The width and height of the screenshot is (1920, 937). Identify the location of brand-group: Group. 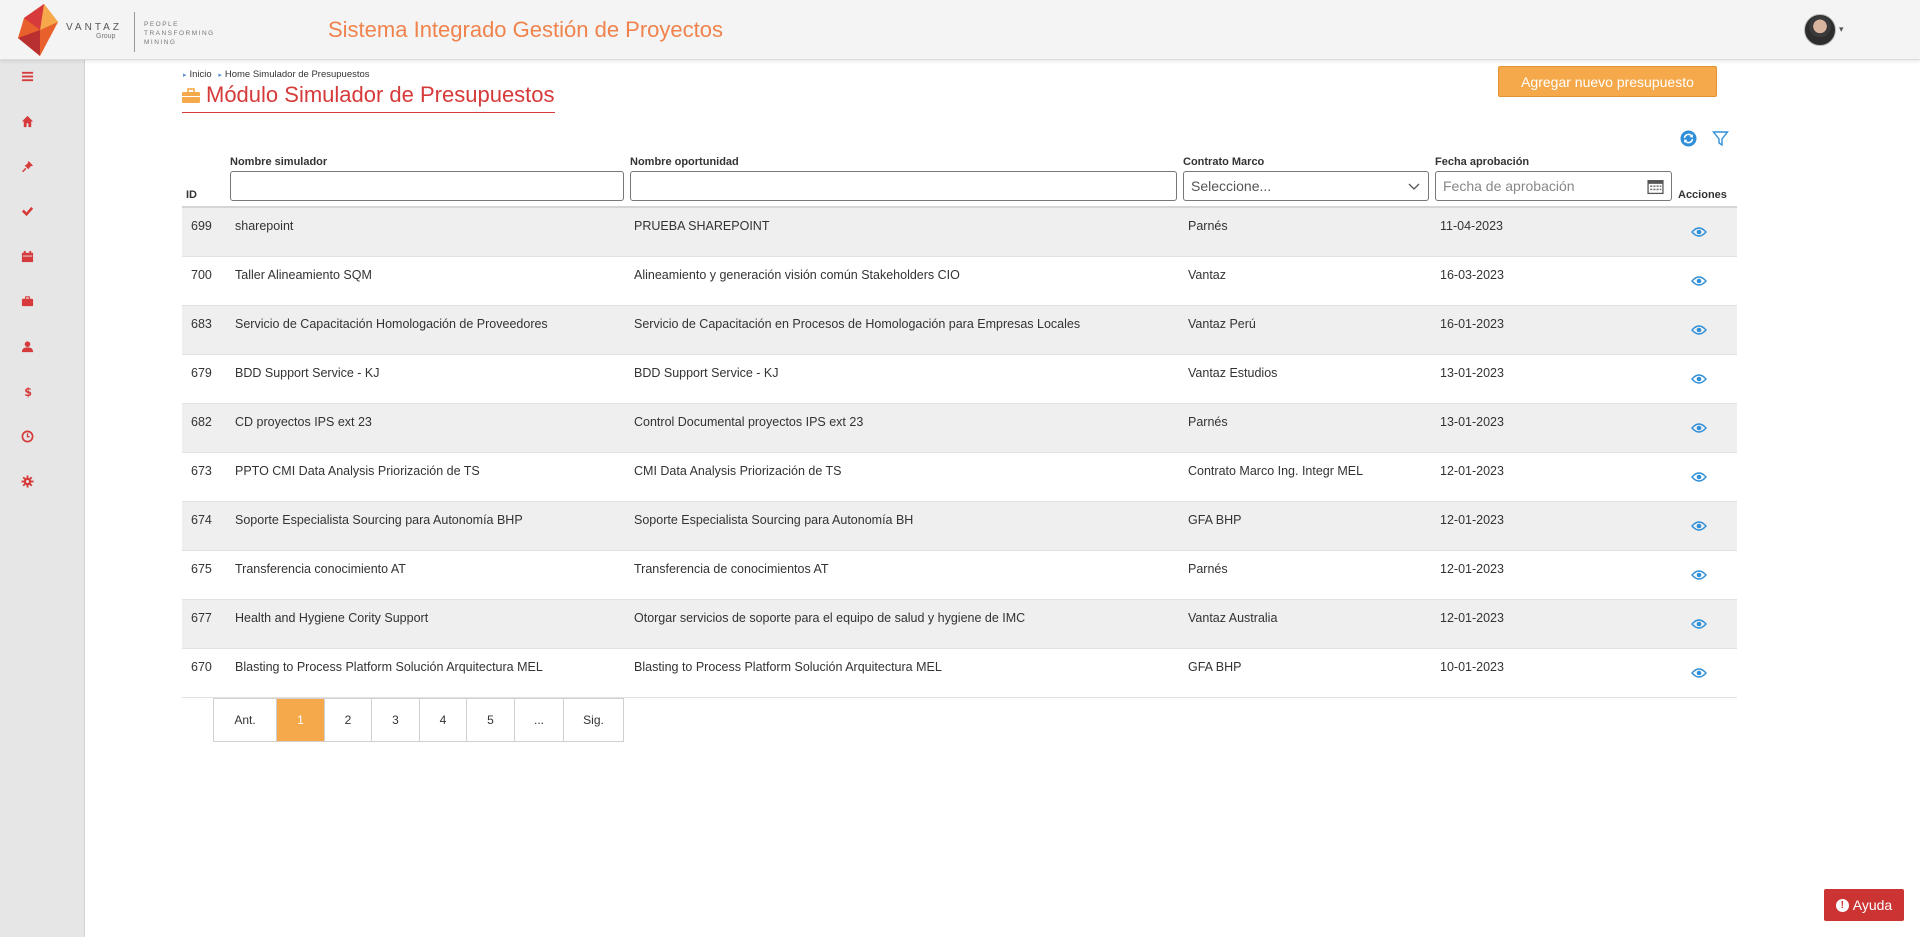
(106, 36).